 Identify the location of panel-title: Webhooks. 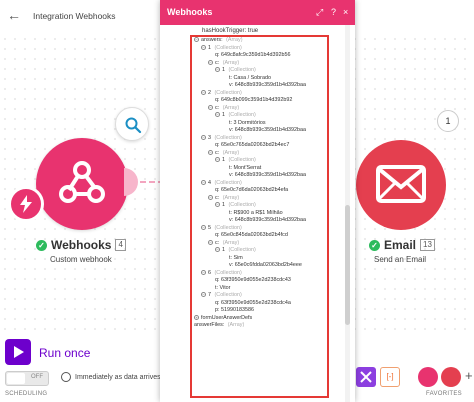
(190, 12).